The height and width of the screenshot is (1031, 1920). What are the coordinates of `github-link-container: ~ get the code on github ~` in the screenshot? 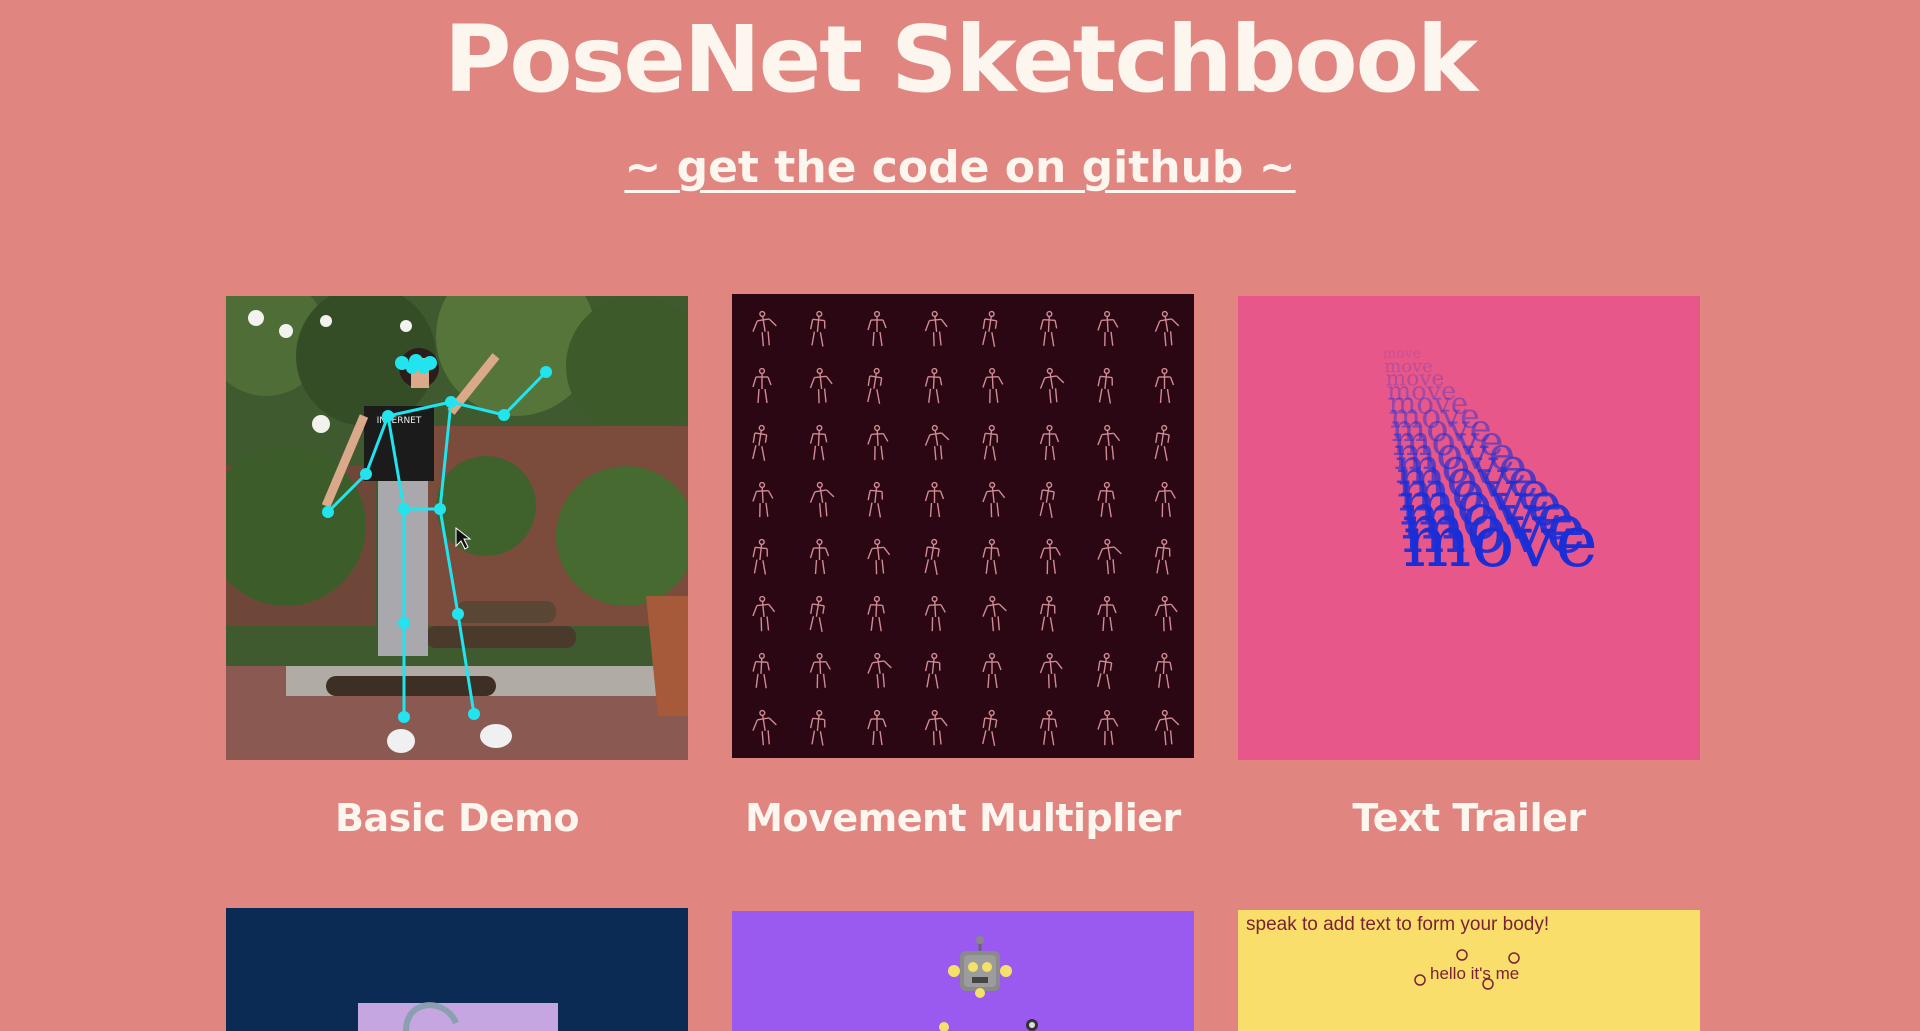 It's located at (960, 168).